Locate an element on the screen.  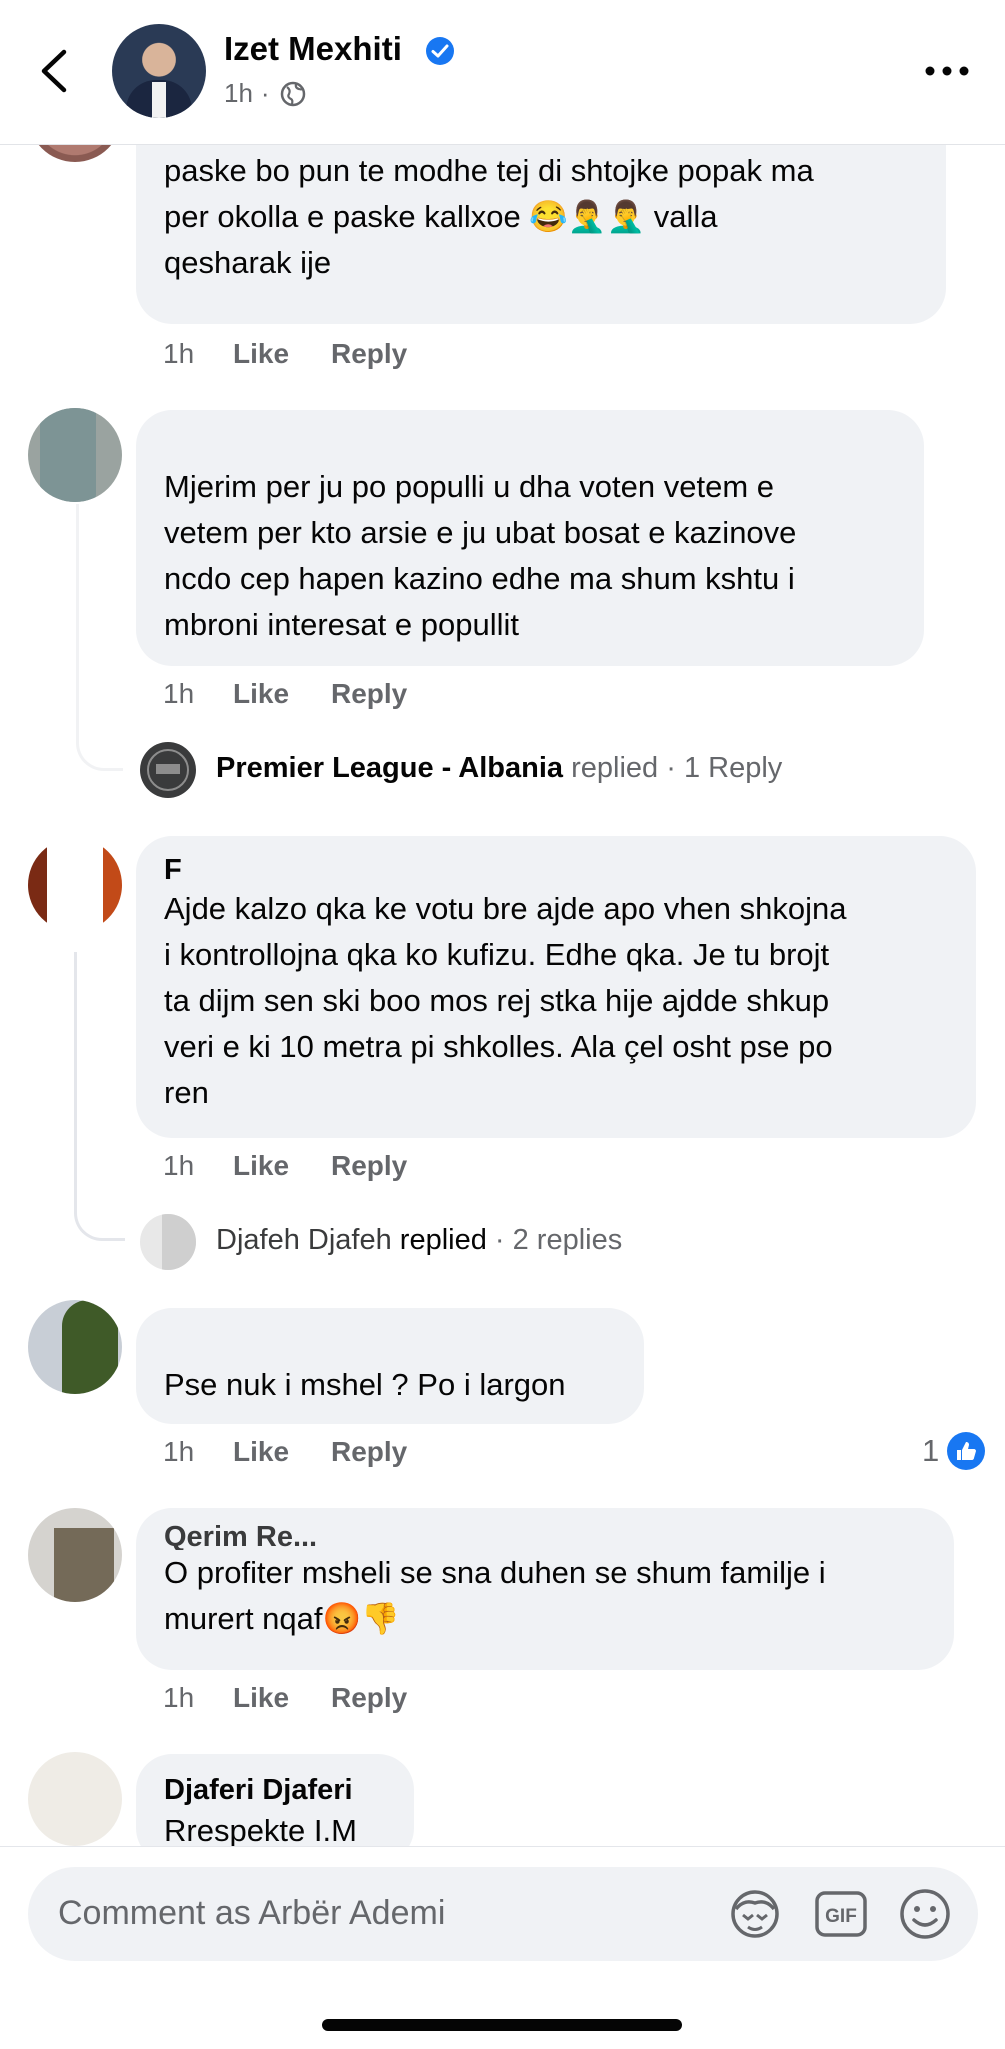
reaction-number: 1 is located at coordinates (931, 1450).